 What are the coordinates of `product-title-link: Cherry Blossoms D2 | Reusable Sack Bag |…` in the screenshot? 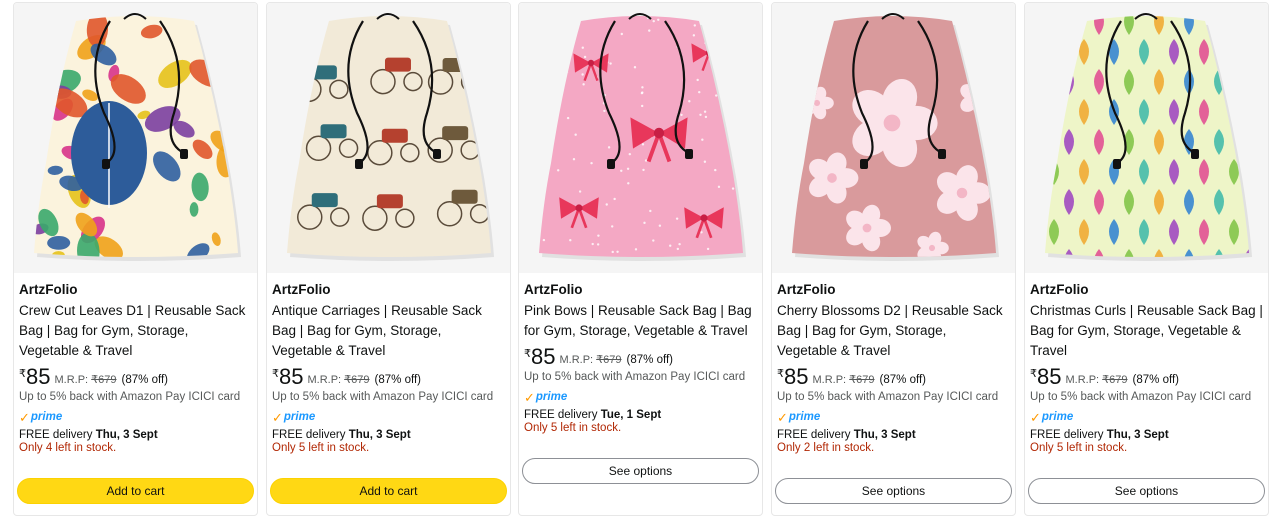 It's located at (893, 331).